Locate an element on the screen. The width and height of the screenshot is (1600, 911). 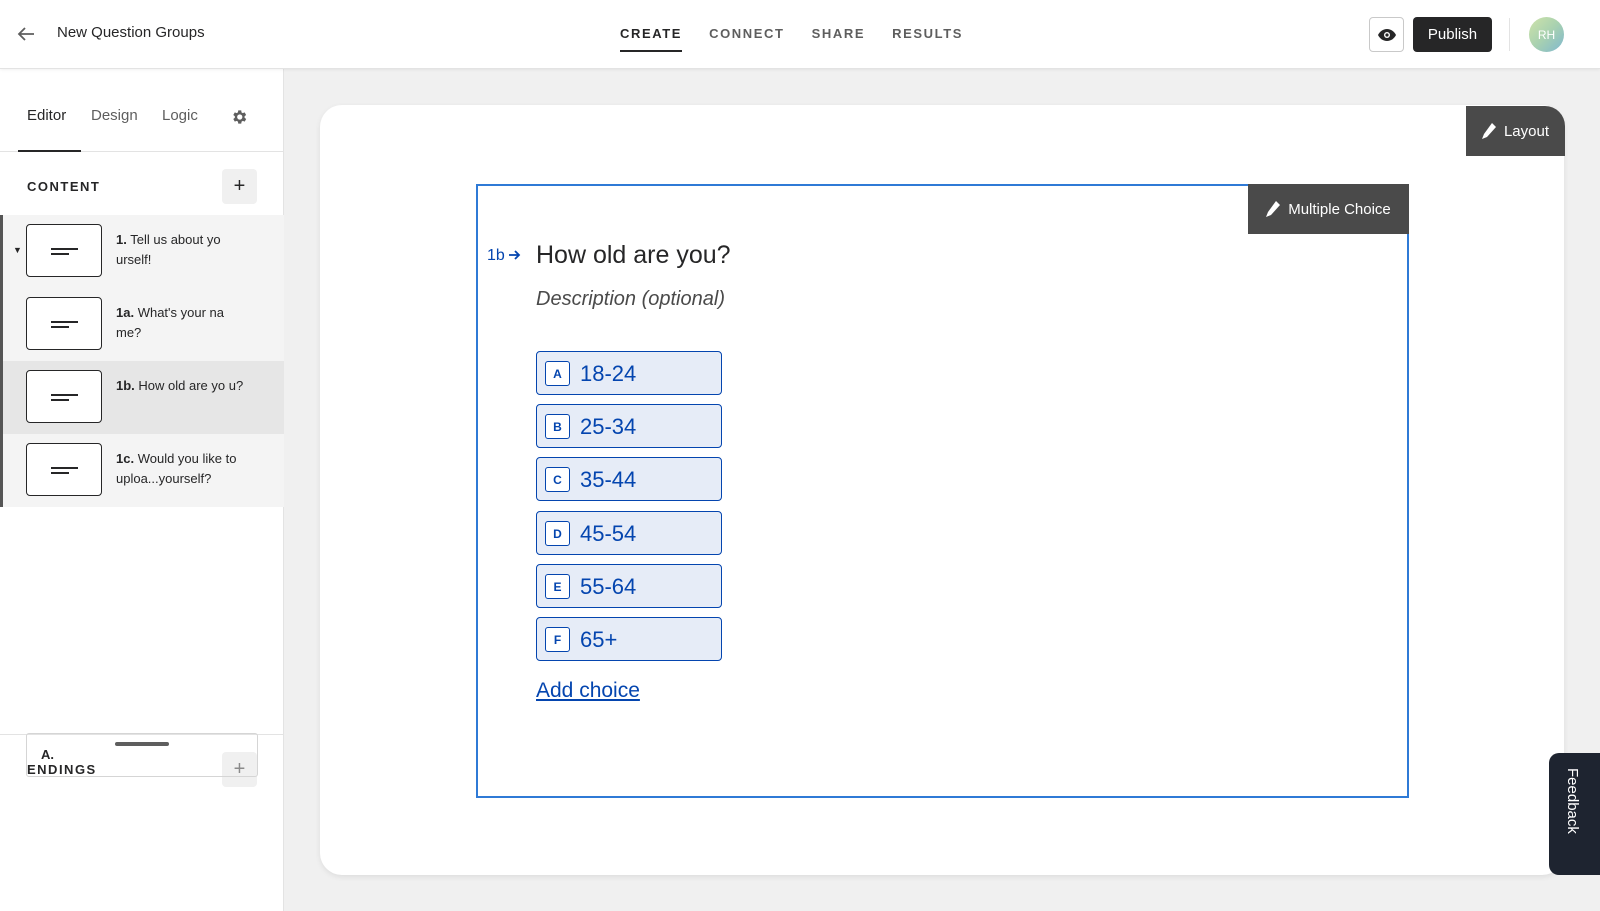
sidebar-tabs: Editor Design Logic is located at coordinates (142, 110).